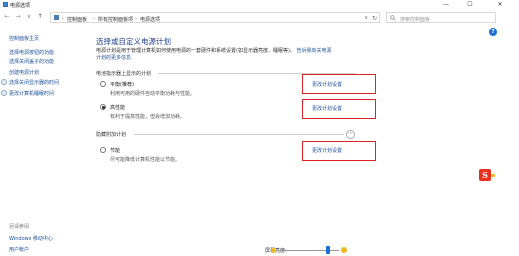 This screenshot has width=519, height=256. What do you see at coordinates (328, 250) in the screenshot?
I see `brightness-slider-thumb` at bounding box center [328, 250].